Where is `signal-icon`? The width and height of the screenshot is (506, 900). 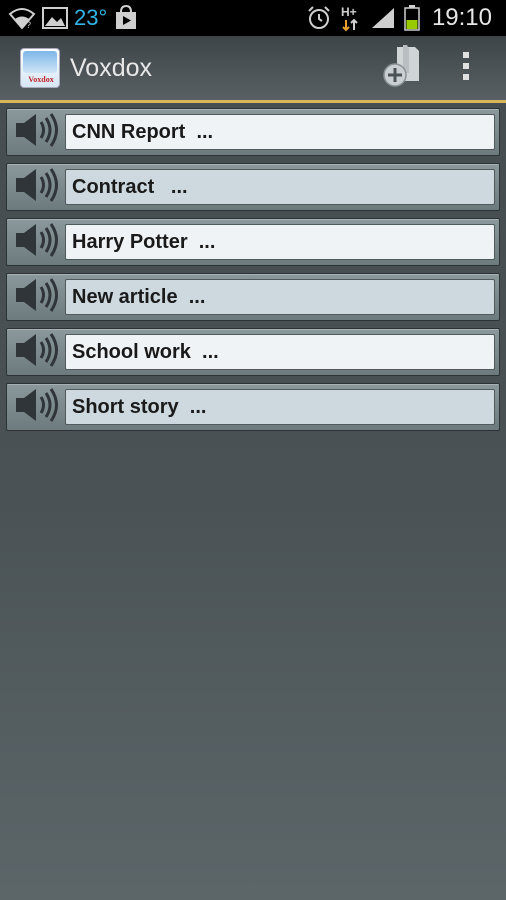 signal-icon is located at coordinates (383, 18).